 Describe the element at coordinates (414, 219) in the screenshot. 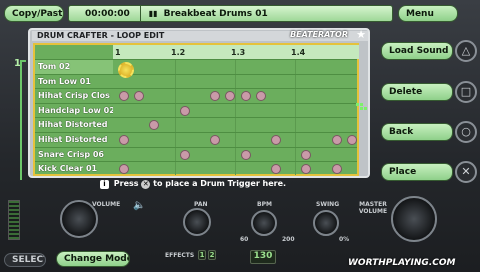

I see `master-volume-knob` at that location.